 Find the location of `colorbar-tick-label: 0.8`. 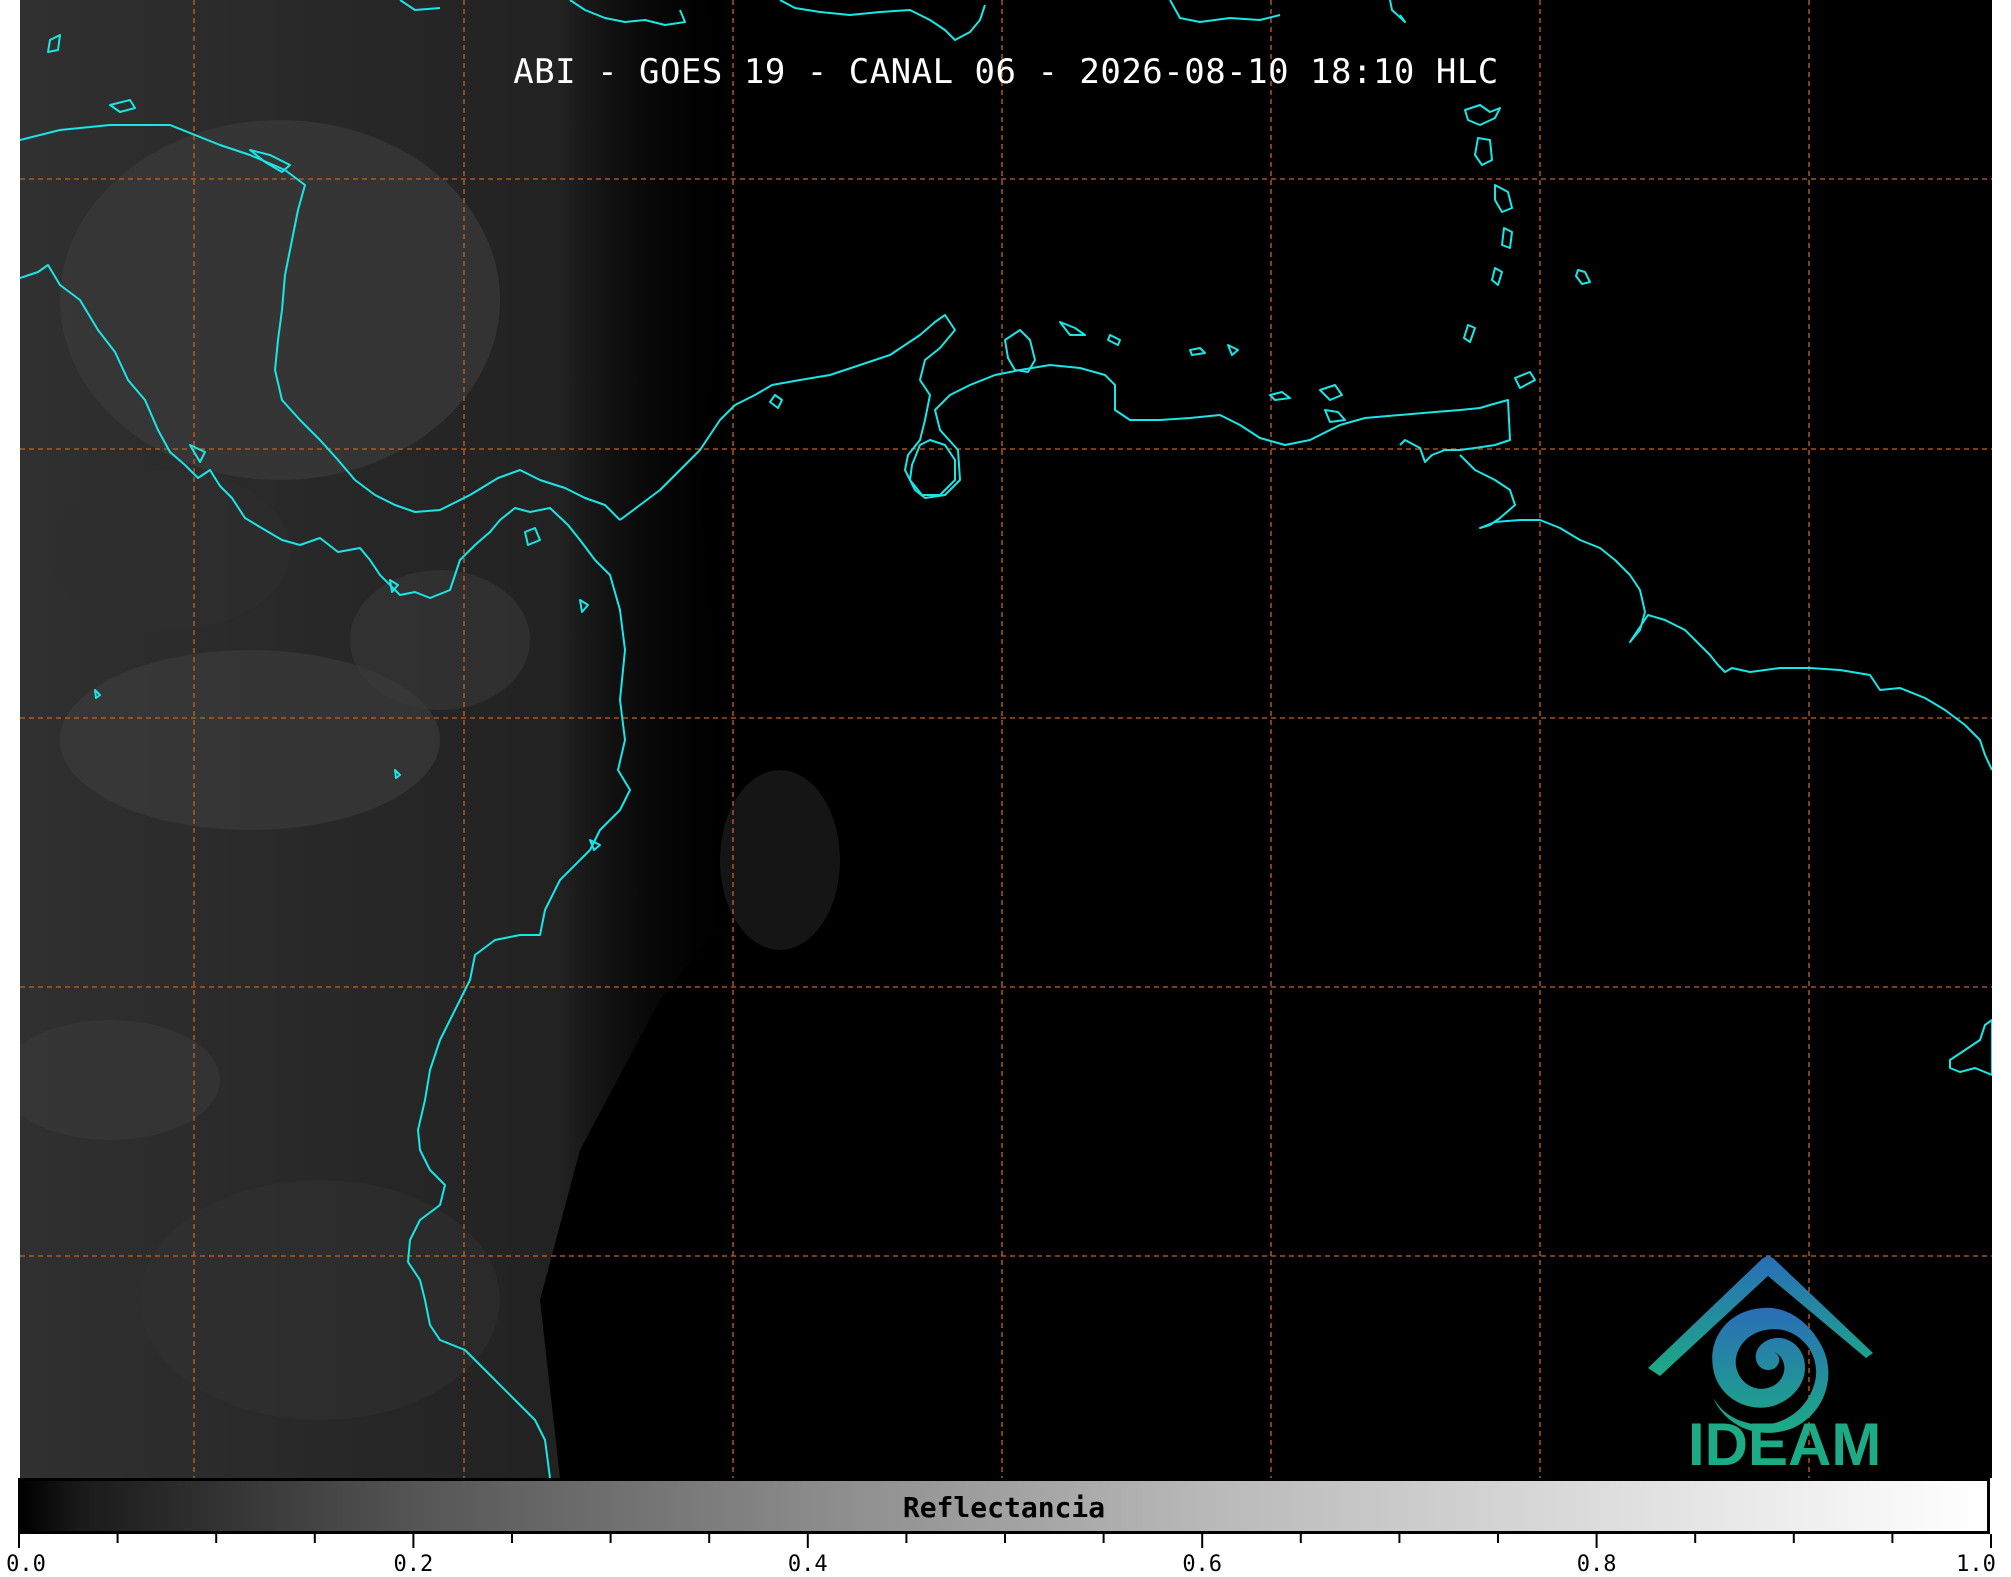

colorbar-tick-label: 0.8 is located at coordinates (1596, 1564).